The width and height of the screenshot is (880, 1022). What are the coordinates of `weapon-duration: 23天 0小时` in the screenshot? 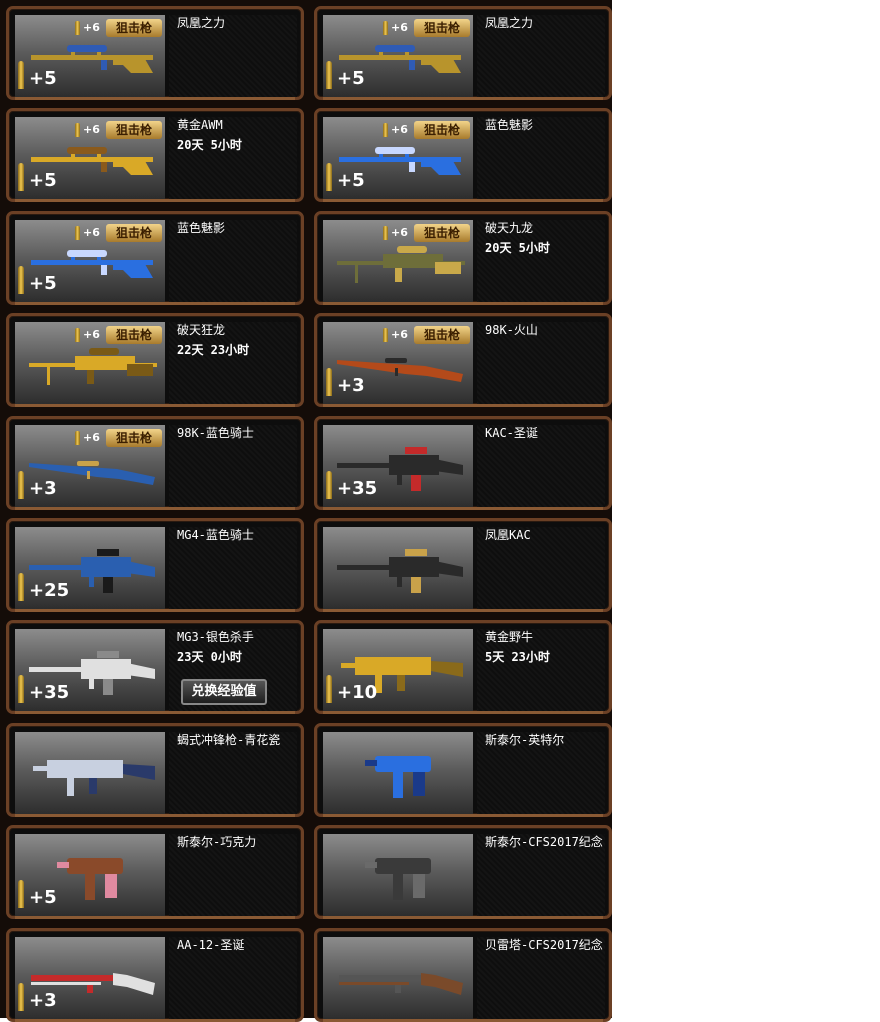 It's located at (209, 657).